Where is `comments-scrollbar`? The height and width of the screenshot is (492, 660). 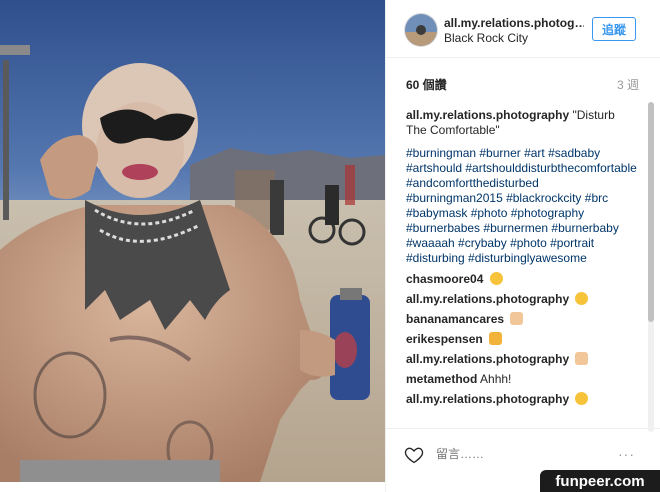
comments-scrollbar is located at coordinates (651, 267).